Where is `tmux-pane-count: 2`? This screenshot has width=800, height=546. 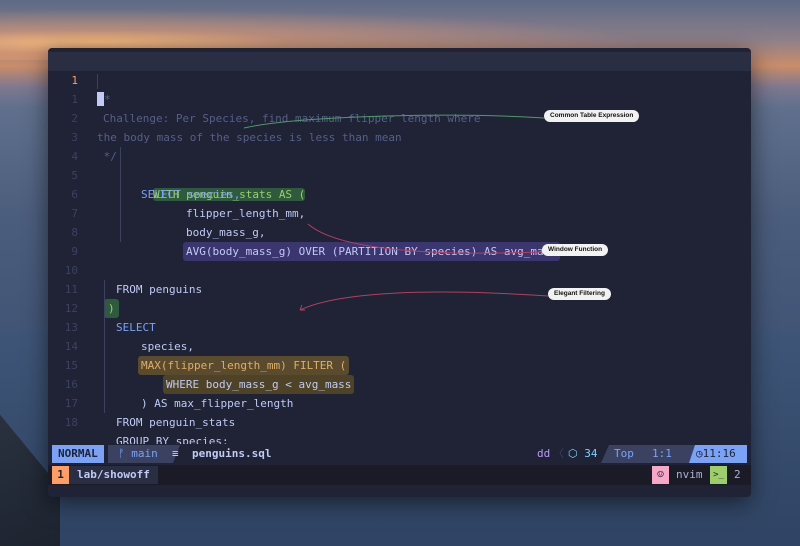 tmux-pane-count: 2 is located at coordinates (737, 474).